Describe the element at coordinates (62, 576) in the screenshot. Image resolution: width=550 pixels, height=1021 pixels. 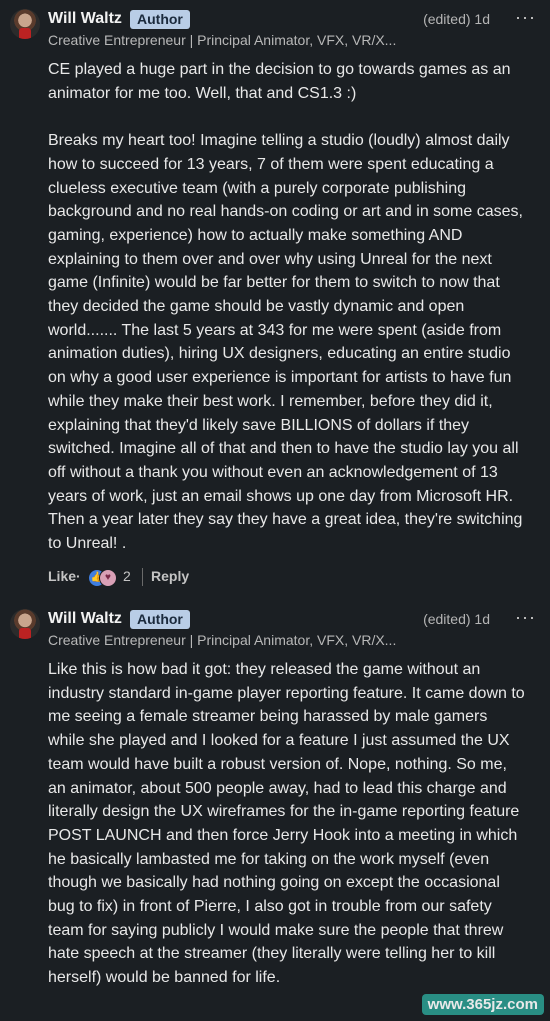
I see `like-button: Like` at that location.